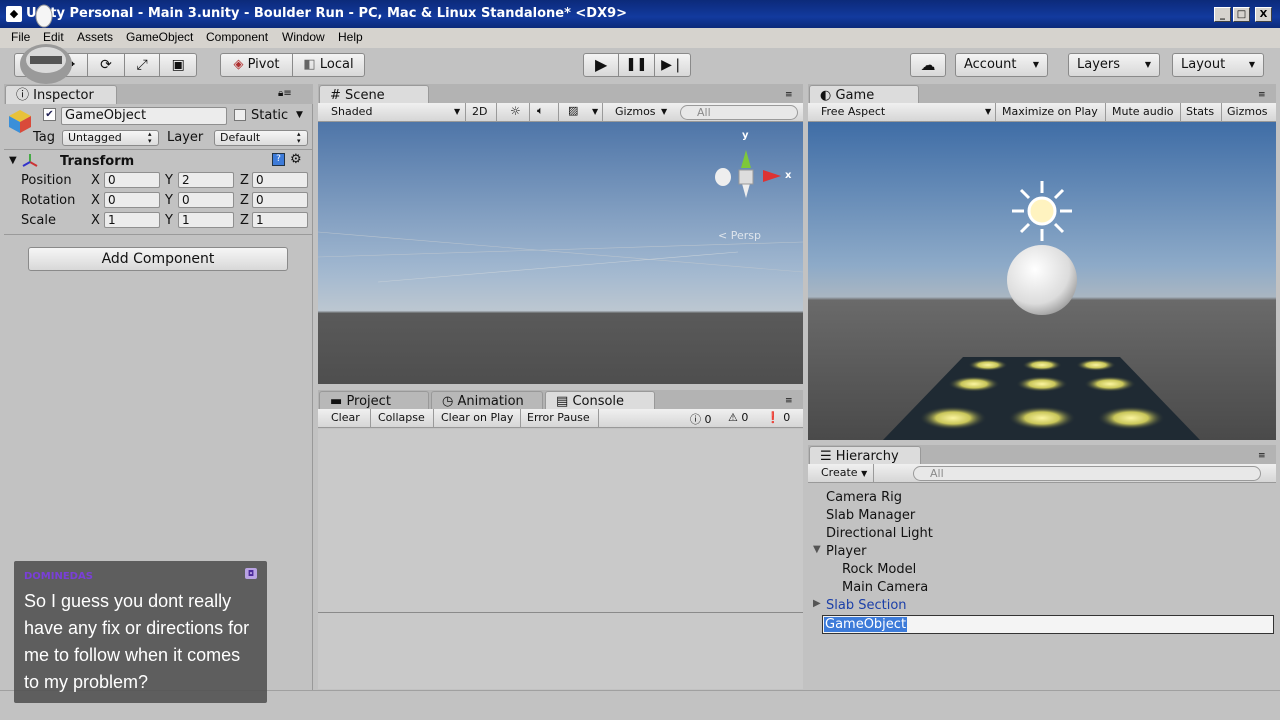 This screenshot has height=720, width=1280. Describe the element at coordinates (1087, 473) in the screenshot. I see `hierarchy-search-input: All` at that location.